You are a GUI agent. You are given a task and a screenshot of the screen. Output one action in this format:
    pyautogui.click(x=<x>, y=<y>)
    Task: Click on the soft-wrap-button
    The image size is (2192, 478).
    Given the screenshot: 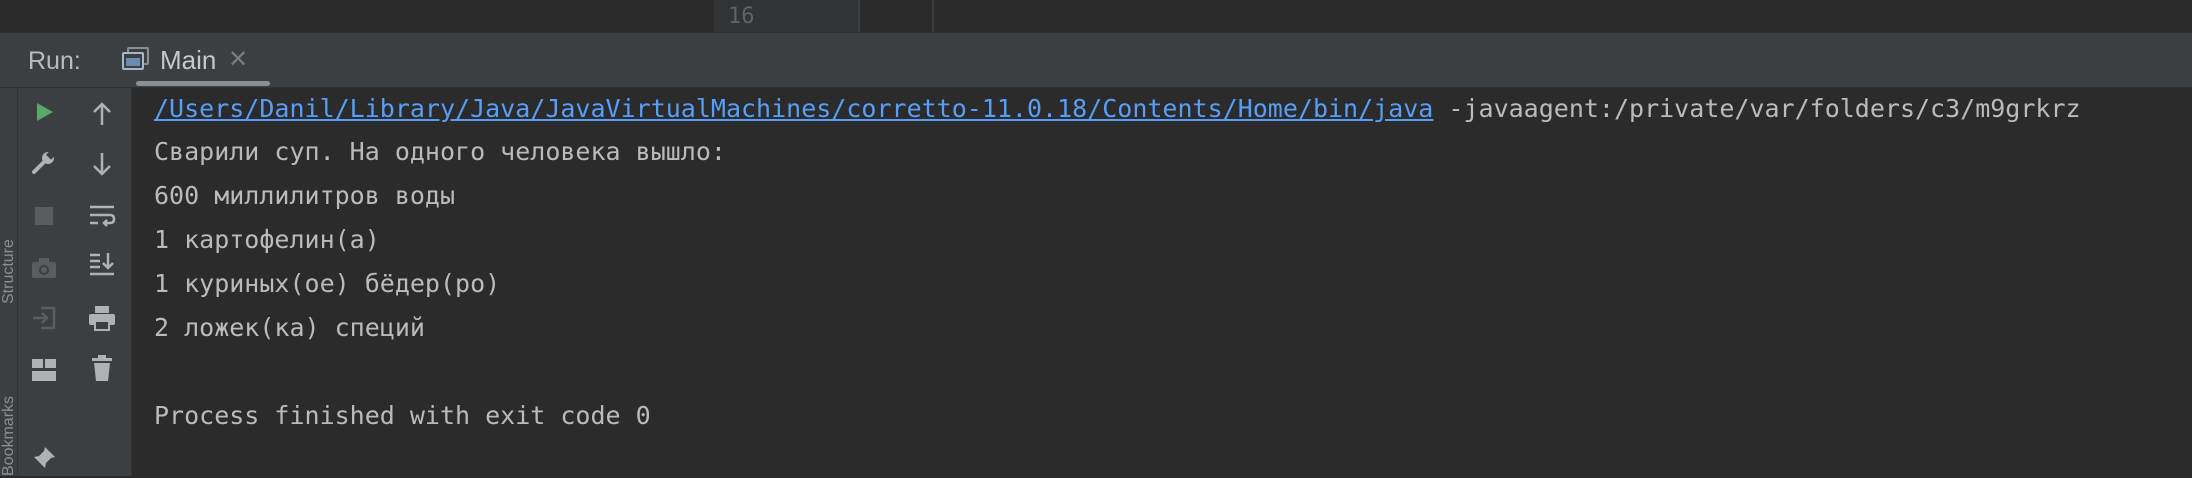 What is the action you would take?
    pyautogui.click(x=102, y=218)
    